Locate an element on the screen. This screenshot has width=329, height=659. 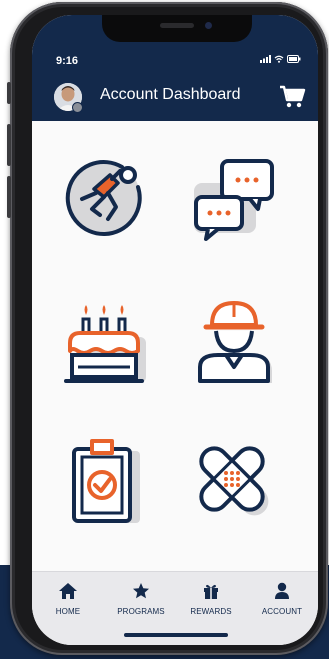
signal-icon is located at coordinates (265, 59).